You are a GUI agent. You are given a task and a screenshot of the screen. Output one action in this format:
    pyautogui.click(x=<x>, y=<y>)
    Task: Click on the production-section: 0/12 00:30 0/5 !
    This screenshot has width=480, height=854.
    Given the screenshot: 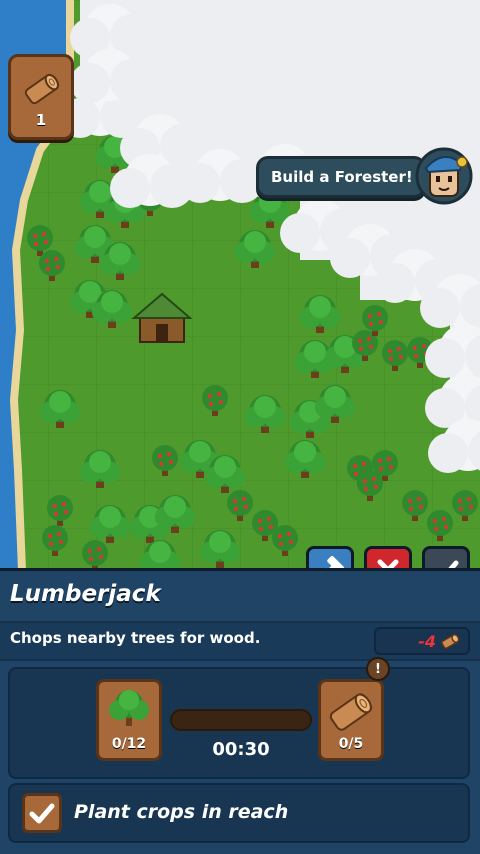 What is the action you would take?
    pyautogui.click(x=239, y=718)
    